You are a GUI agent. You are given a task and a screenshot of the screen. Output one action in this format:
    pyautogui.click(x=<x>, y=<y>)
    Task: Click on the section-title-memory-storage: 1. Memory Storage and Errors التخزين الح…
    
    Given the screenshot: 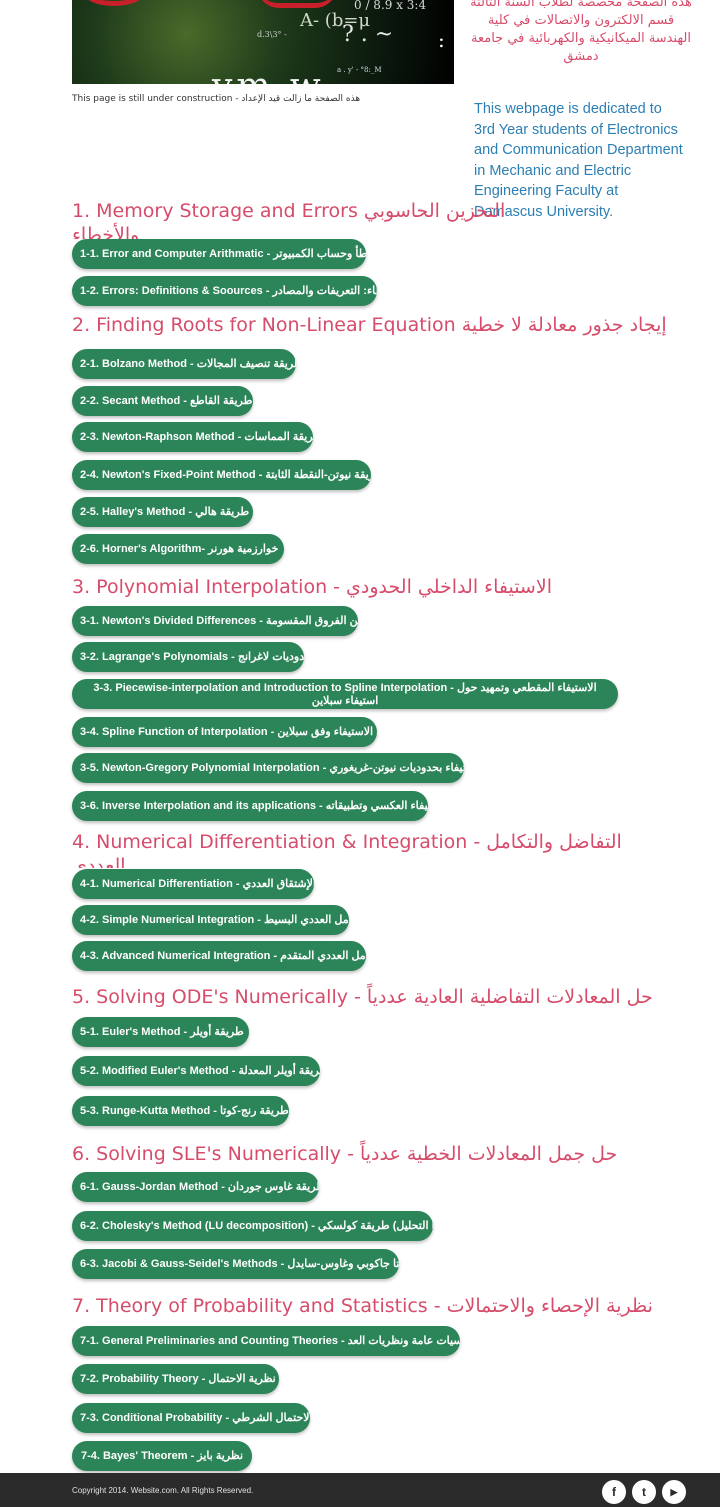 What is the action you would take?
    pyautogui.click(x=289, y=219)
    